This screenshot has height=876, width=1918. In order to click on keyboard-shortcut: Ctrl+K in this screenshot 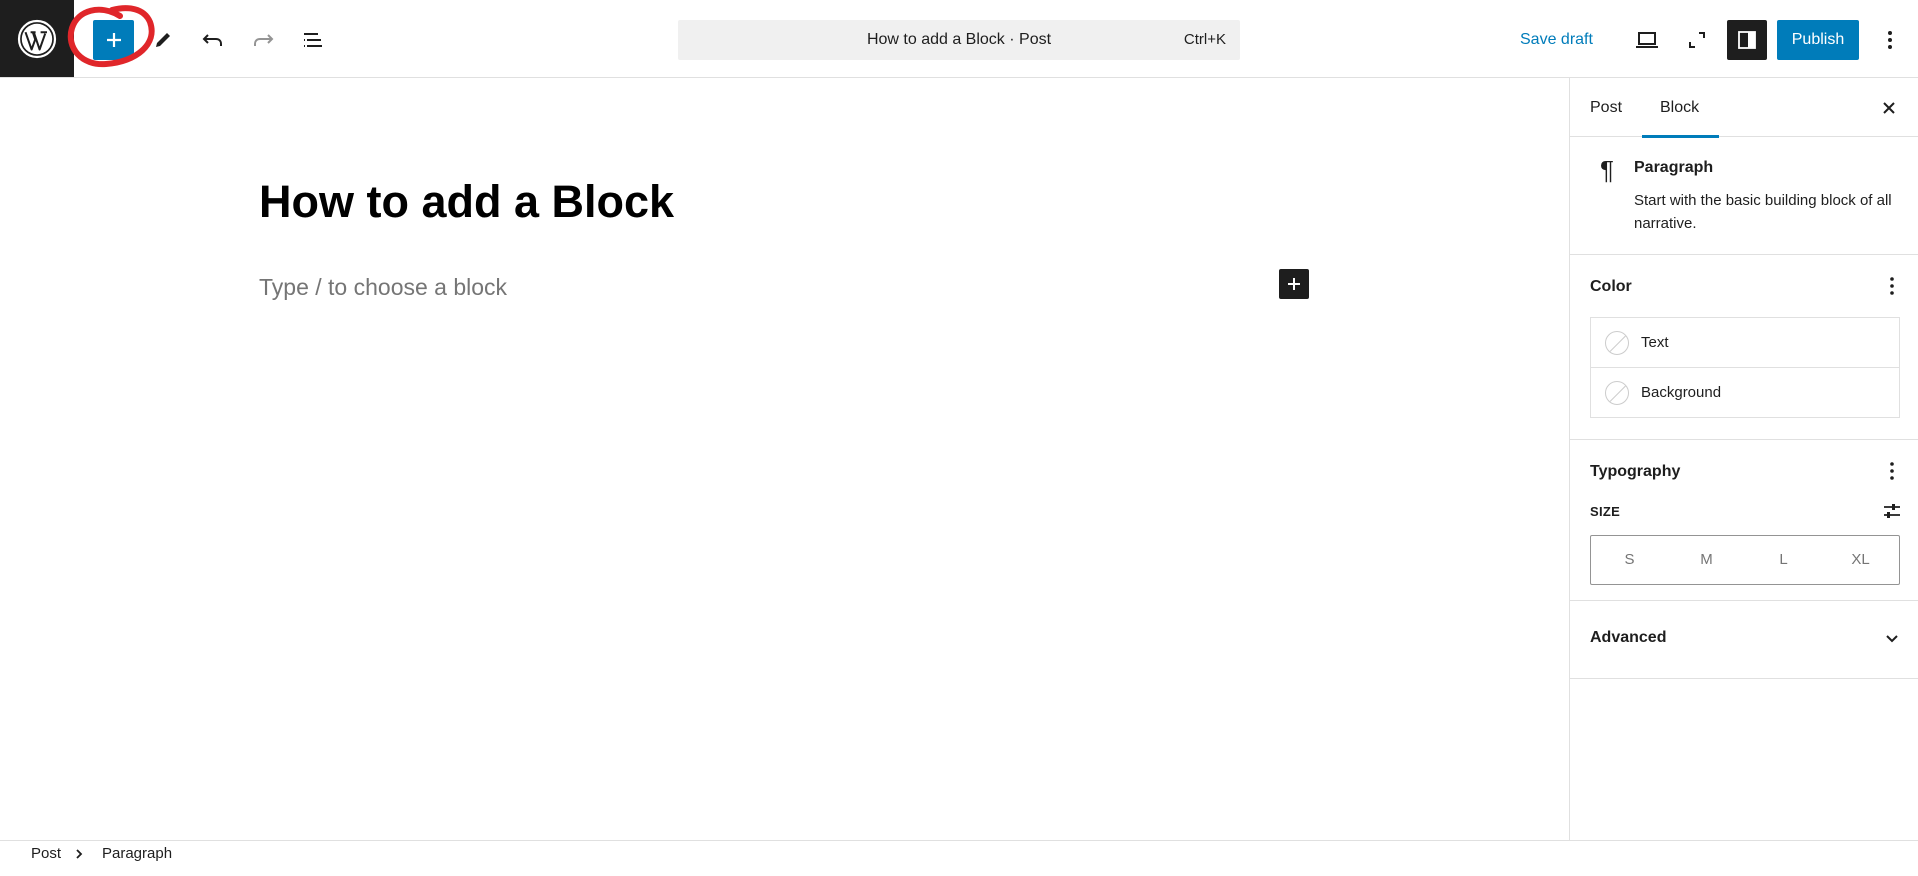, I will do `click(1204, 39)`.